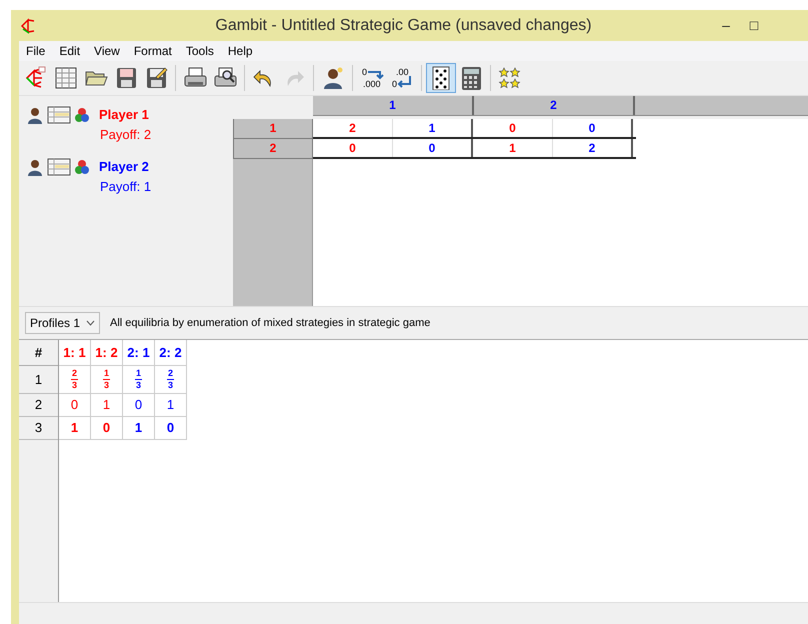  What do you see at coordinates (139, 353) in the screenshot?
I see `column-header: 2: 1` at bounding box center [139, 353].